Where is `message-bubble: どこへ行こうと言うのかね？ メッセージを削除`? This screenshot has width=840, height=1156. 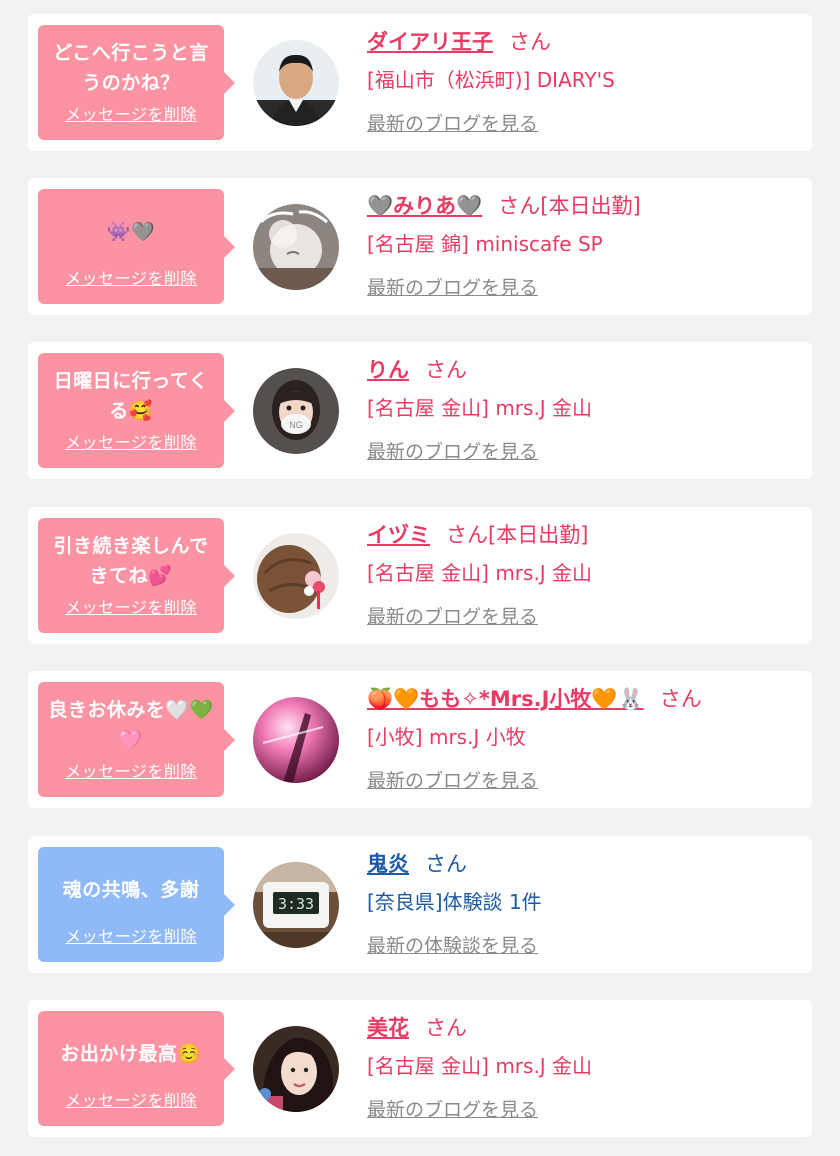
message-bubble: どこへ行こうと言うのかね？ メッセージを削除 is located at coordinates (136, 82).